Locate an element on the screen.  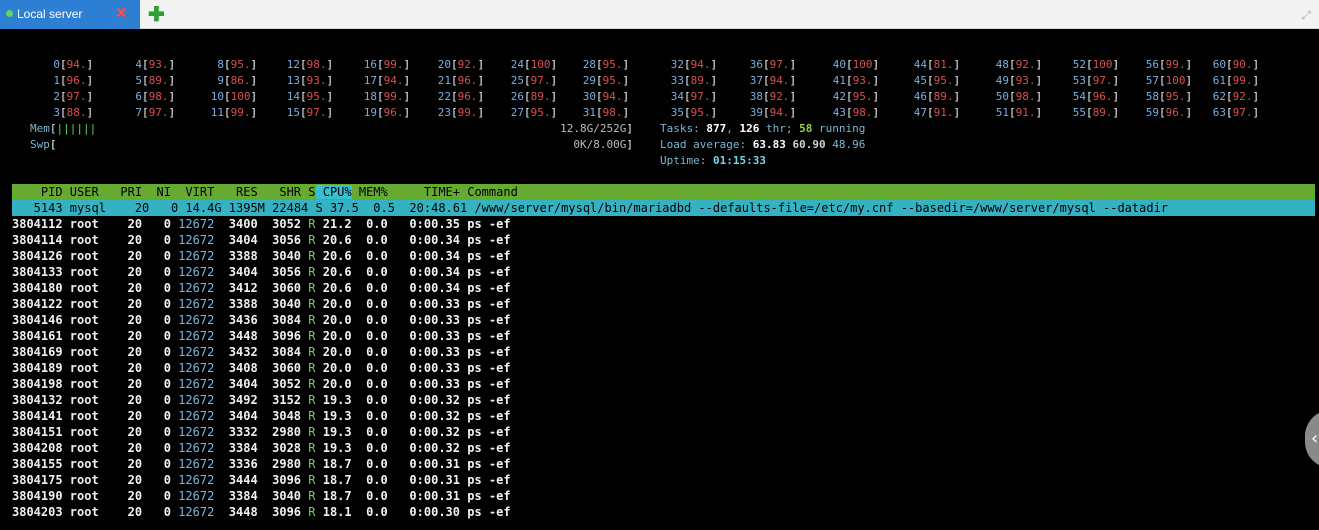
column-header-pid: PID is located at coordinates (37, 192).